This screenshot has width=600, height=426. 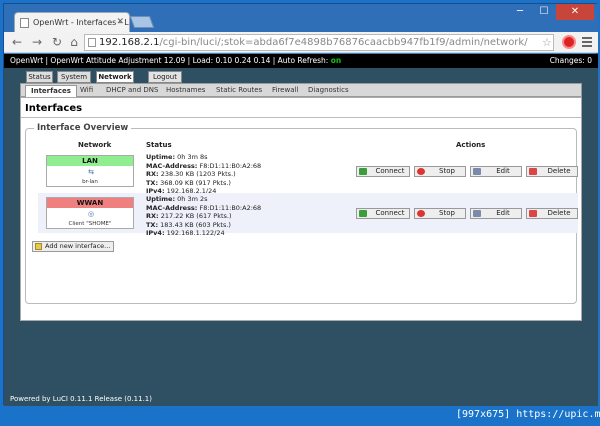 What do you see at coordinates (328, 91) in the screenshot?
I see `tab-diagnostics: Diagnostics` at bounding box center [328, 91].